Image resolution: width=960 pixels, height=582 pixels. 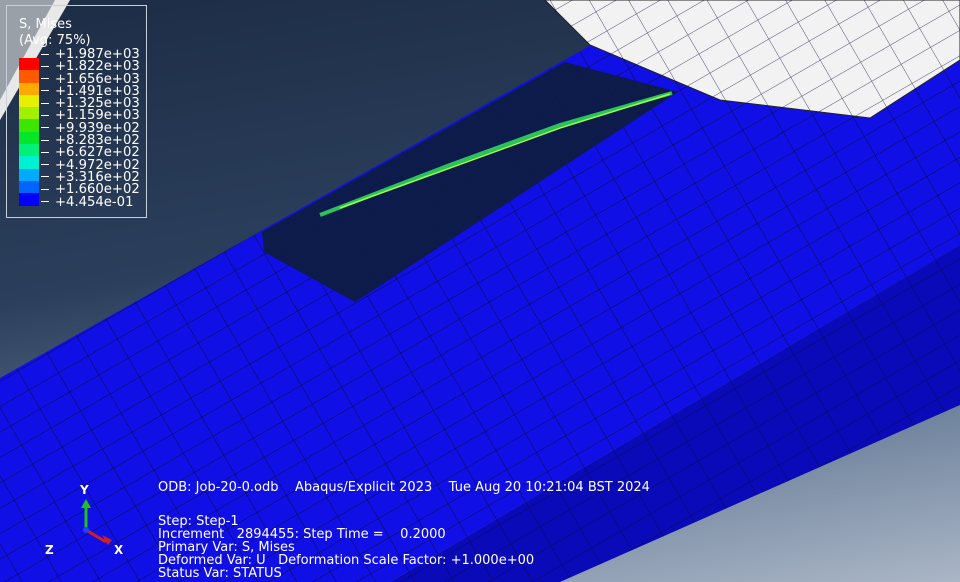 What do you see at coordinates (119, 550) in the screenshot?
I see `triad-x-label: X` at bounding box center [119, 550].